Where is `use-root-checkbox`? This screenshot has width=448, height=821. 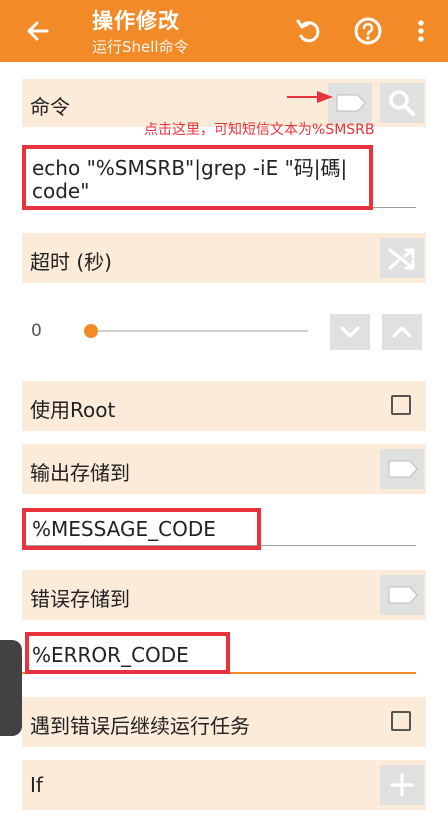
use-root-checkbox is located at coordinates (401, 405).